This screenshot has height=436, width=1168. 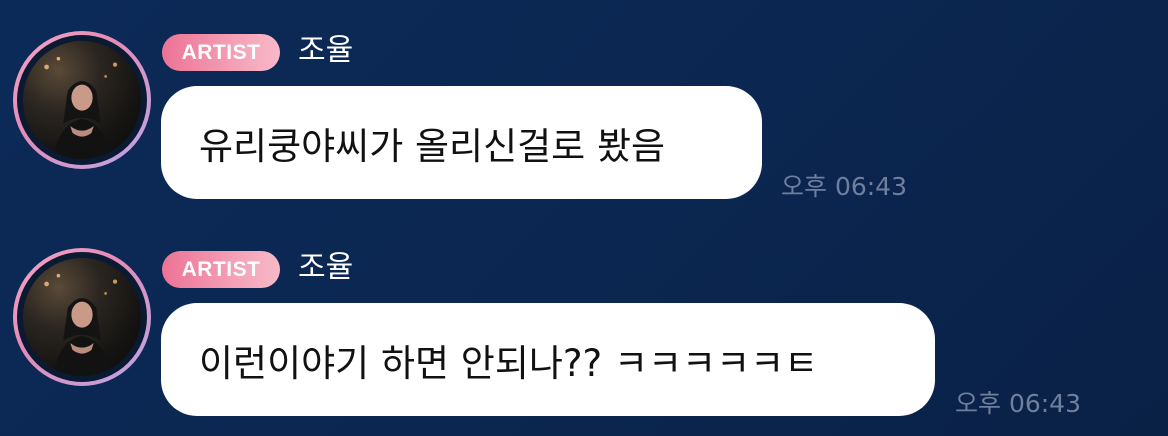 I want to click on message-text: 이런이야기 하면 안되나?? ㅋㅋㅋㅋㅋㅌ, so click(x=509, y=363).